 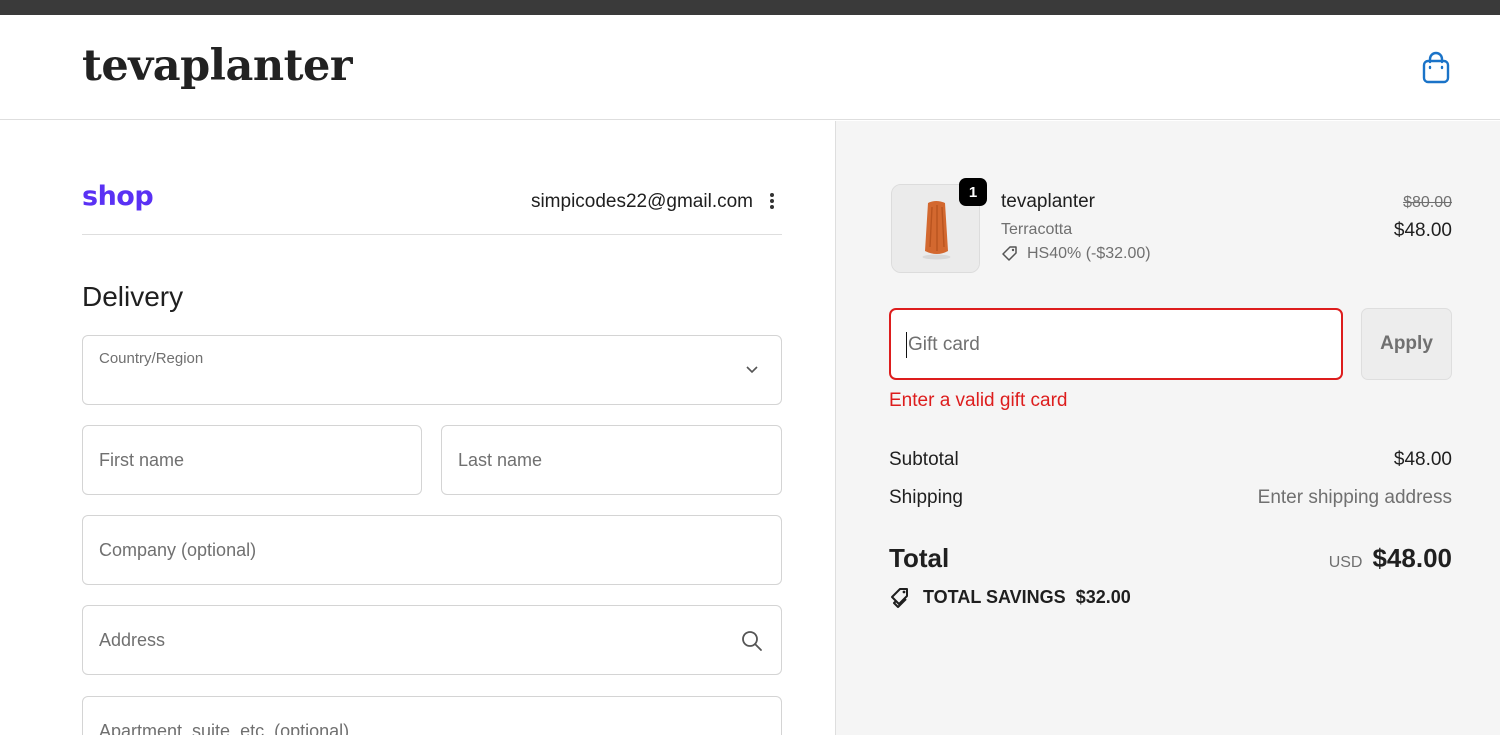 What do you see at coordinates (973, 192) in the screenshot?
I see `quantity-badge: 1` at bounding box center [973, 192].